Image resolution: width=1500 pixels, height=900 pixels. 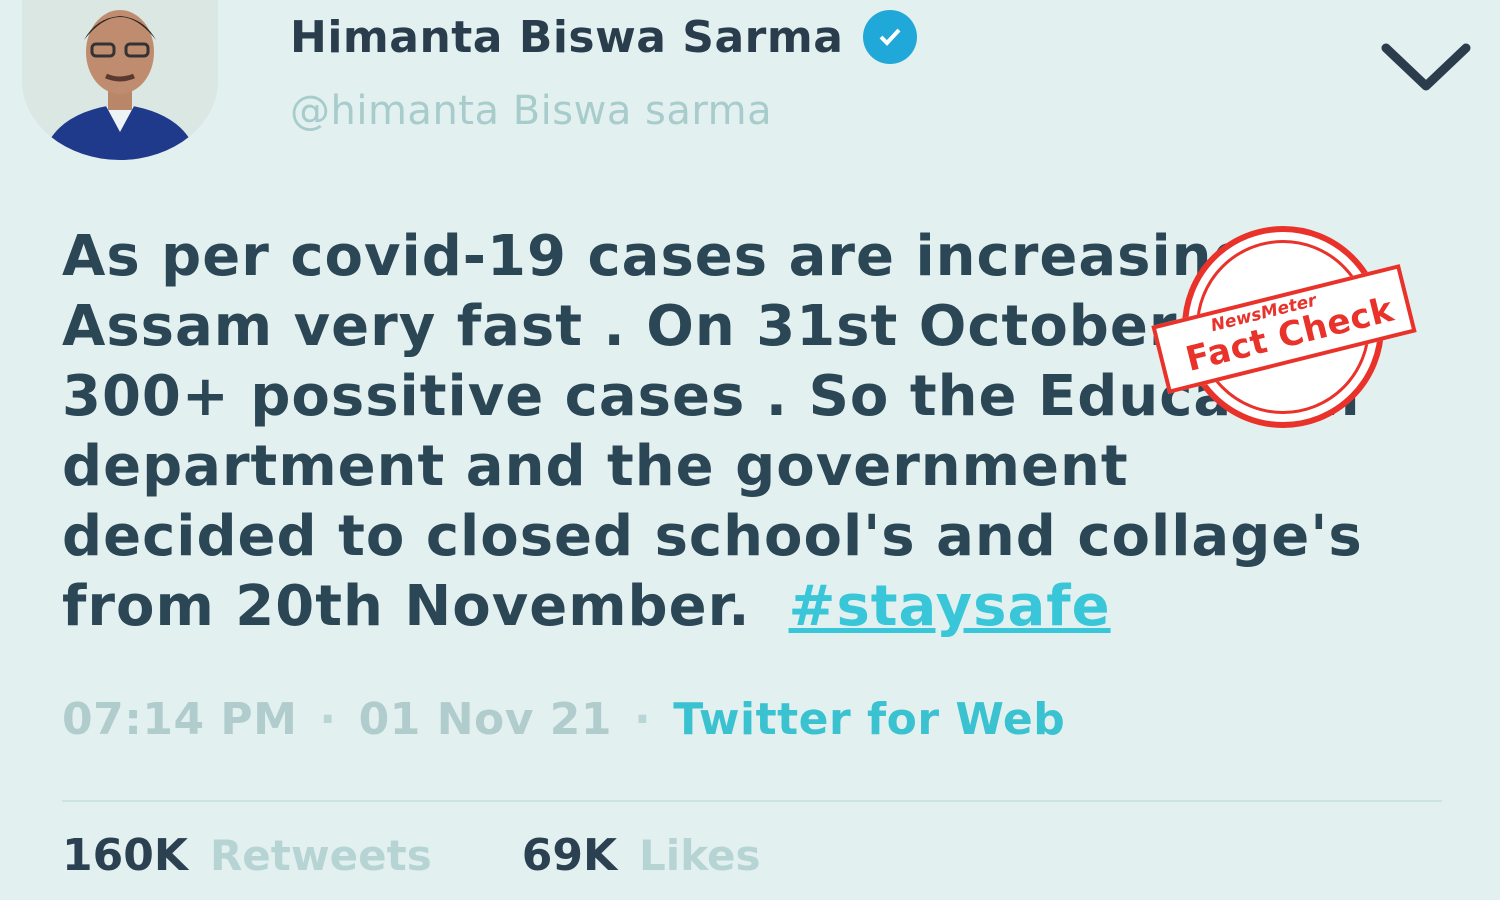 I want to click on verified-badge-icon, so click(x=890, y=37).